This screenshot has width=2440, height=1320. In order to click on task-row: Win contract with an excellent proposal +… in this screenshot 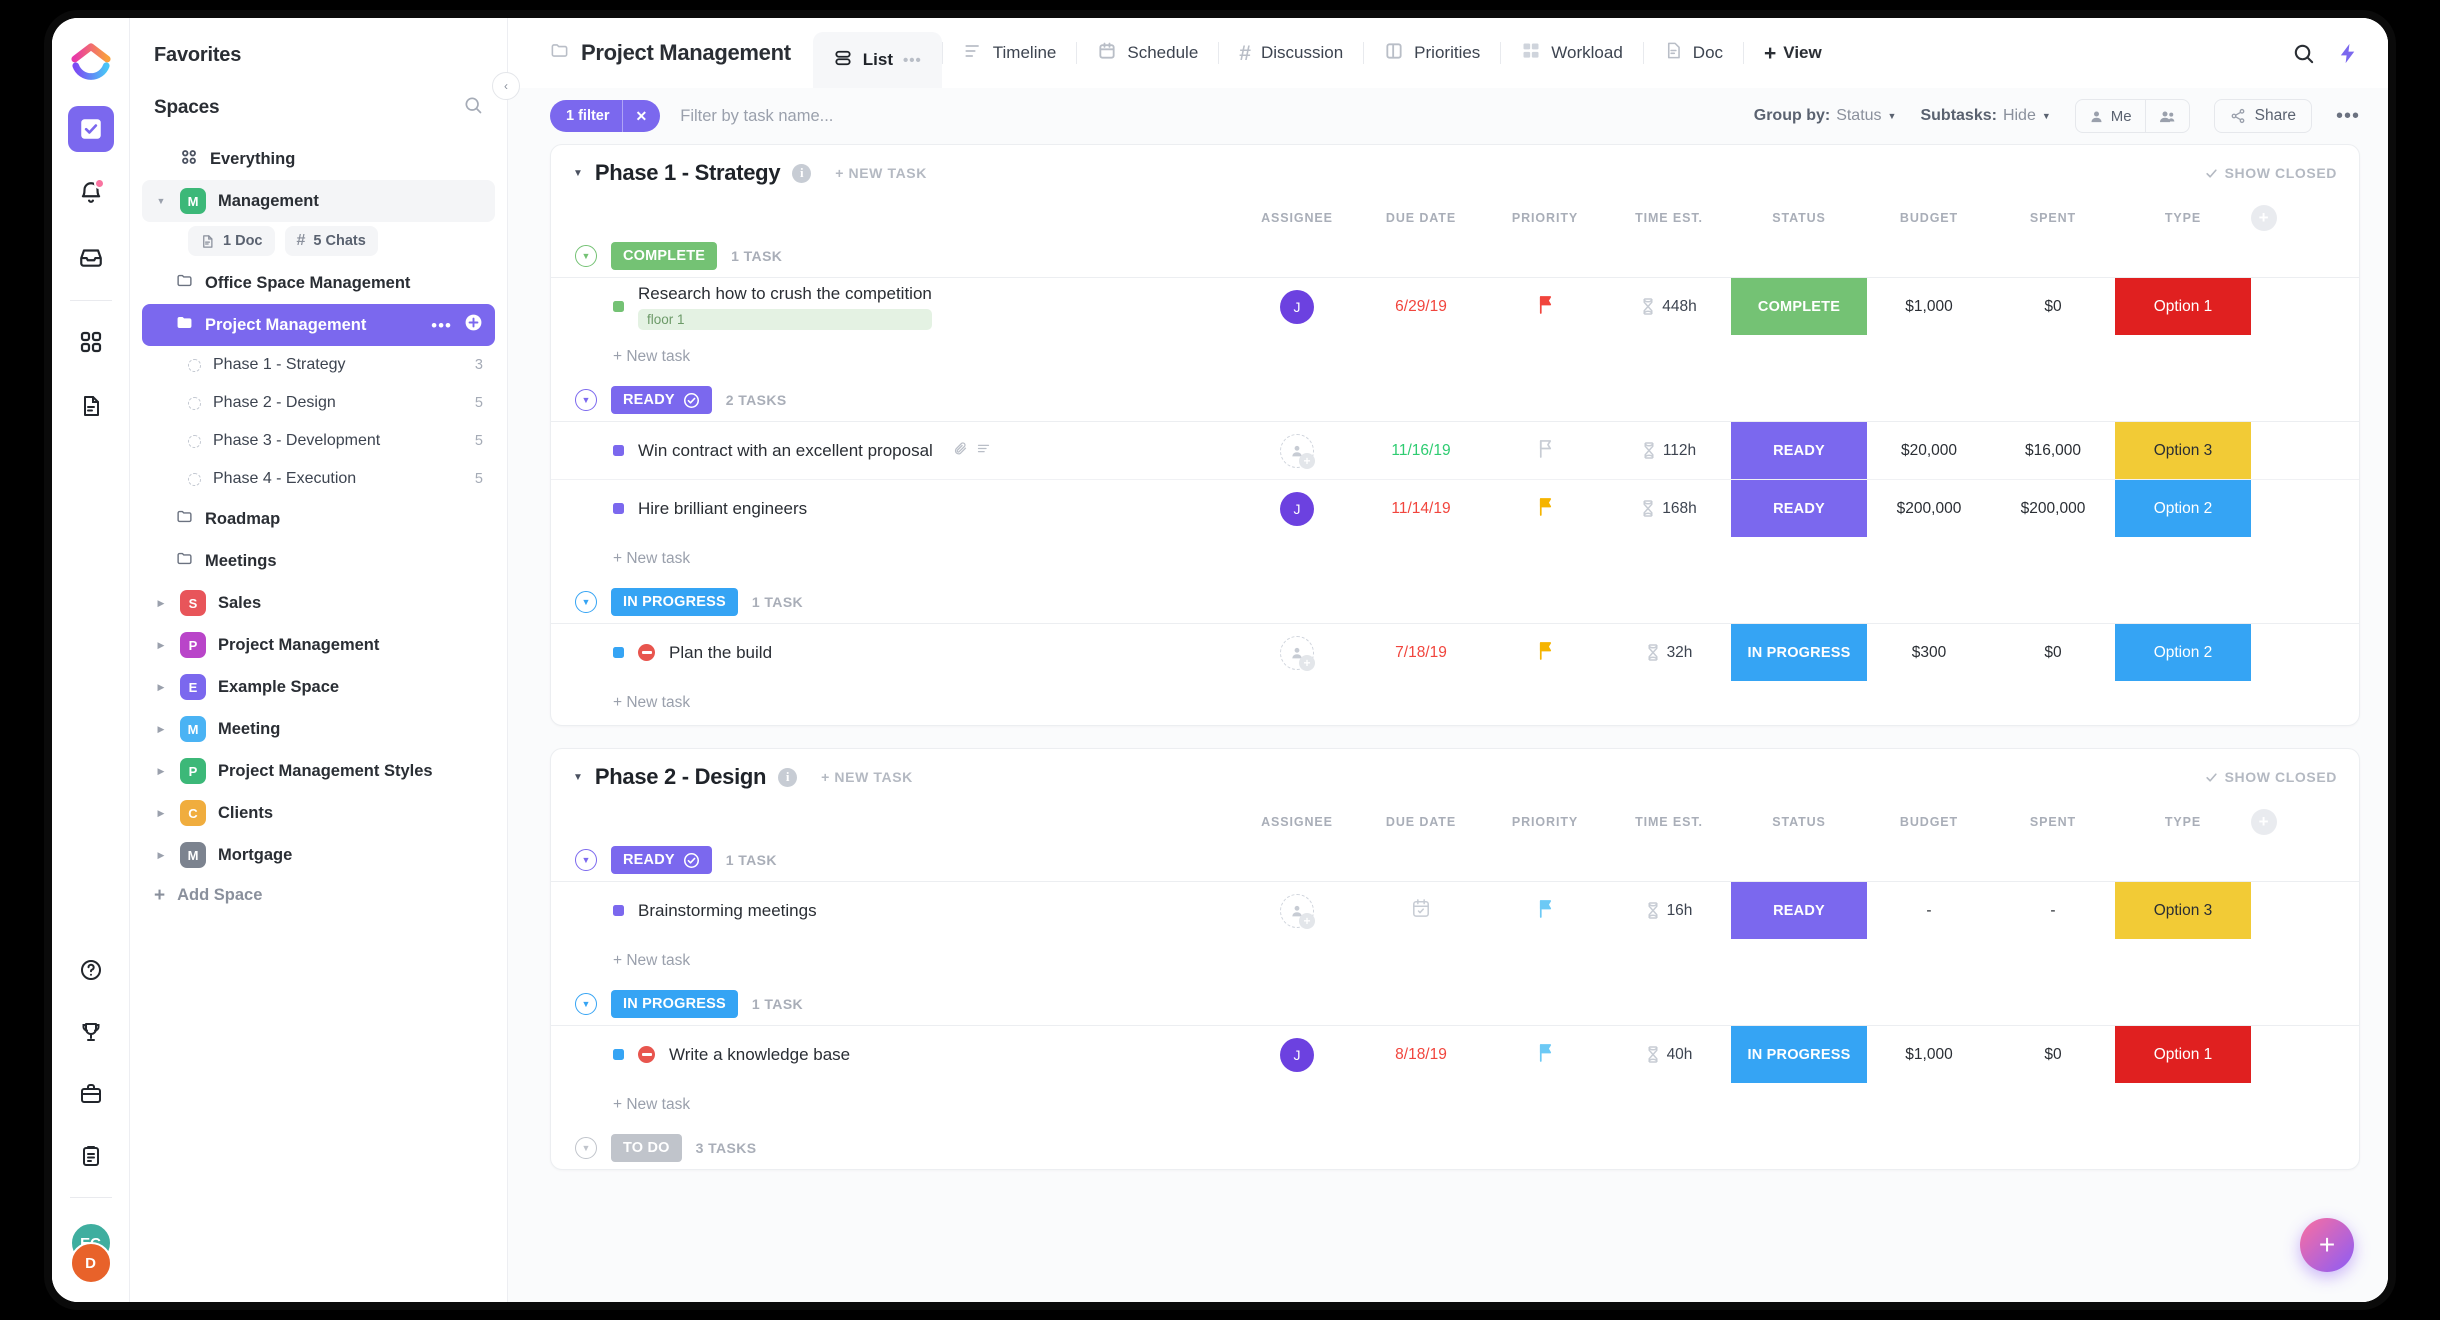, I will do `click(1455, 450)`.